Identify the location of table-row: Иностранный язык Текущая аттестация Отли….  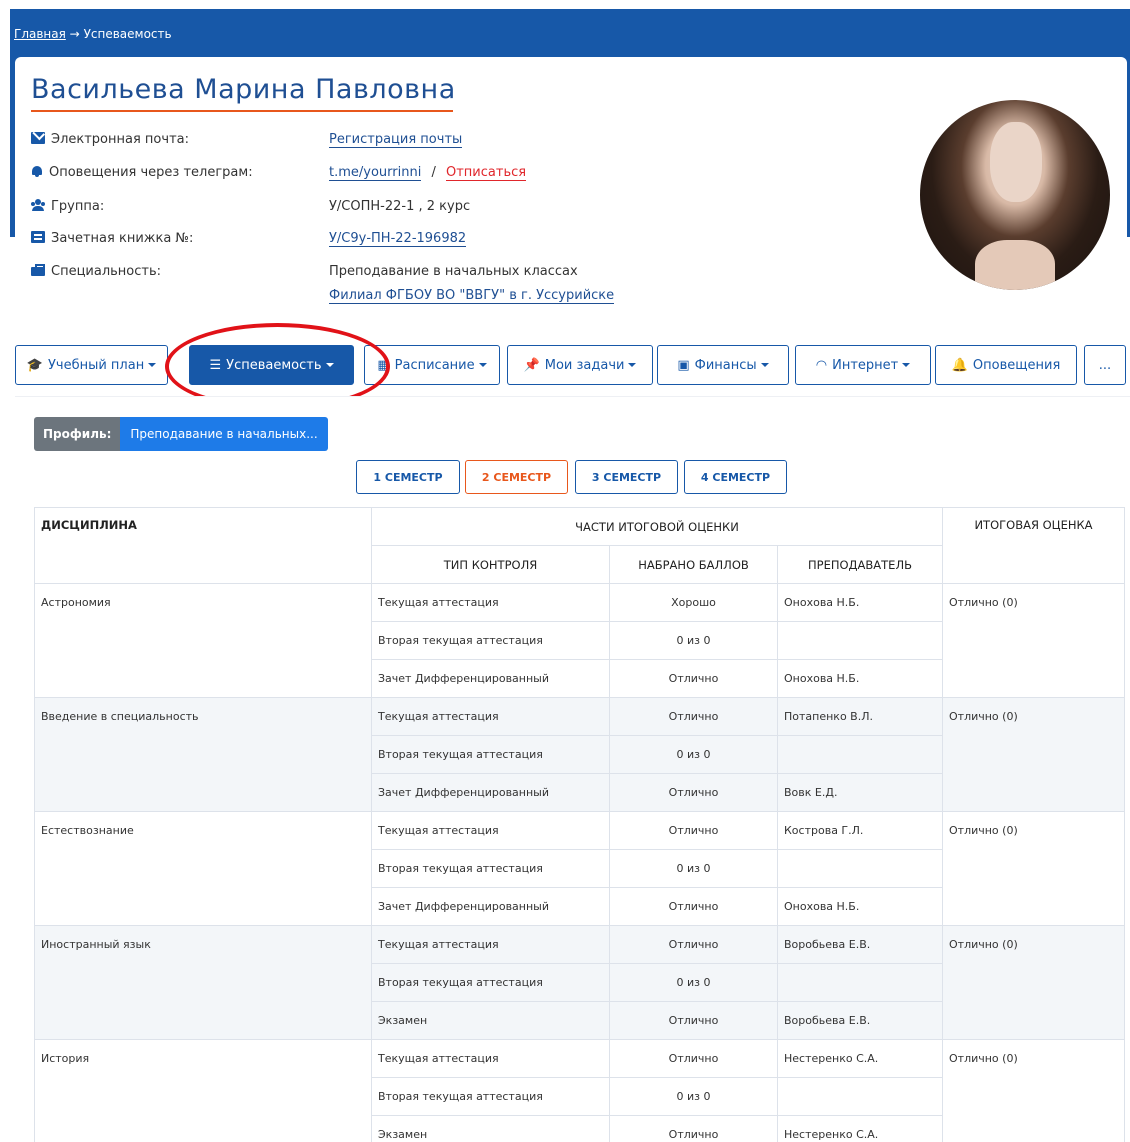
(579, 982).